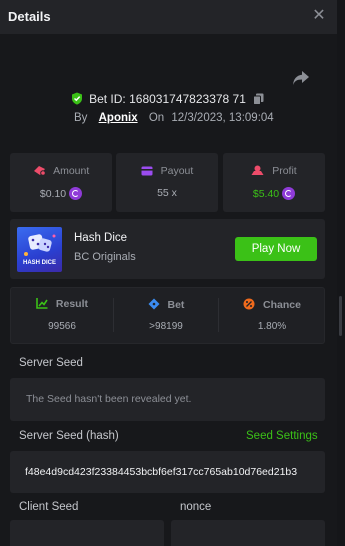 The image size is (345, 546). Describe the element at coordinates (39, 249) in the screenshot. I see `game-thumbnail: HASH DICE` at that location.